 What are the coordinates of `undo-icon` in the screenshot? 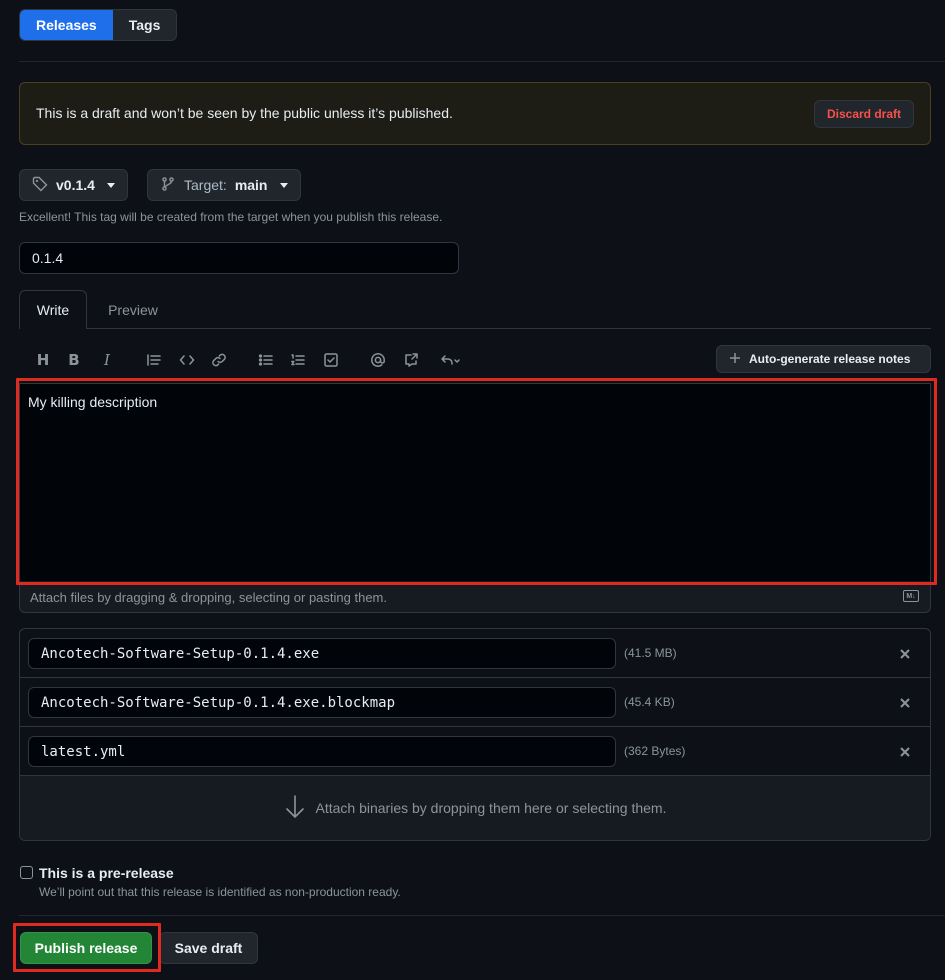 It's located at (450, 360).